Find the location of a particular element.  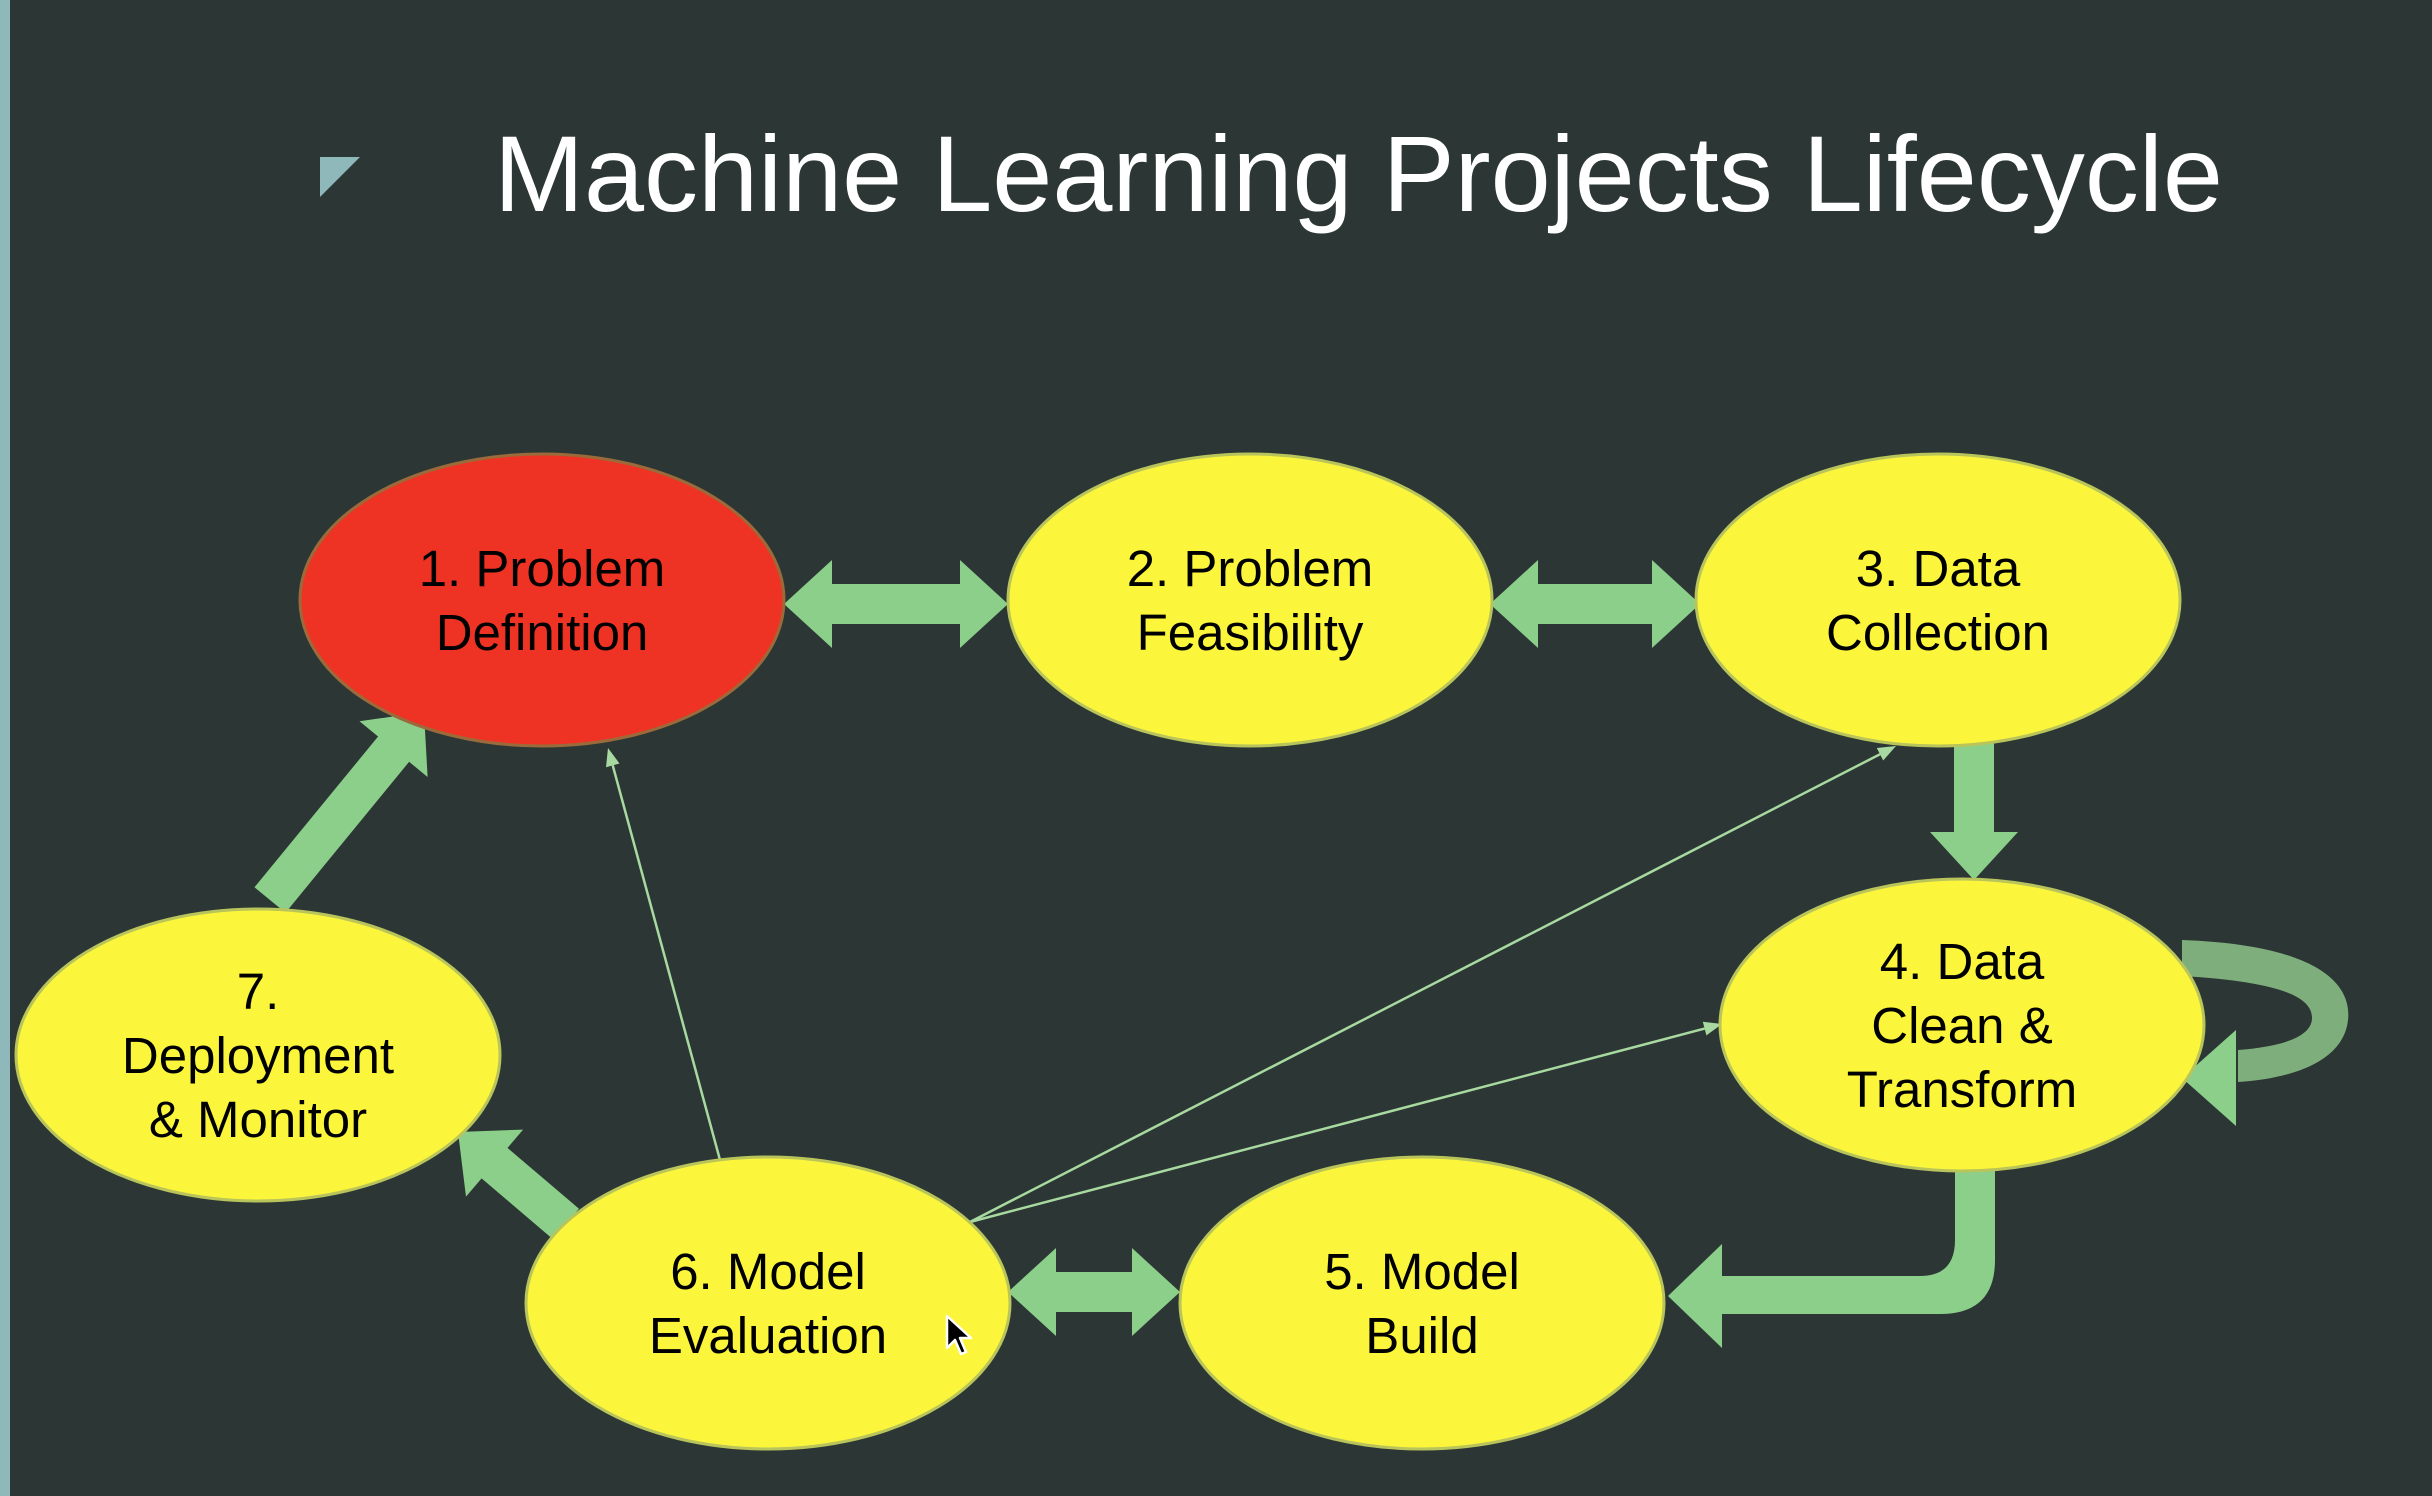

stage-problem-feasibility: 2. Problem Feasibility is located at coordinates (1250, 600).